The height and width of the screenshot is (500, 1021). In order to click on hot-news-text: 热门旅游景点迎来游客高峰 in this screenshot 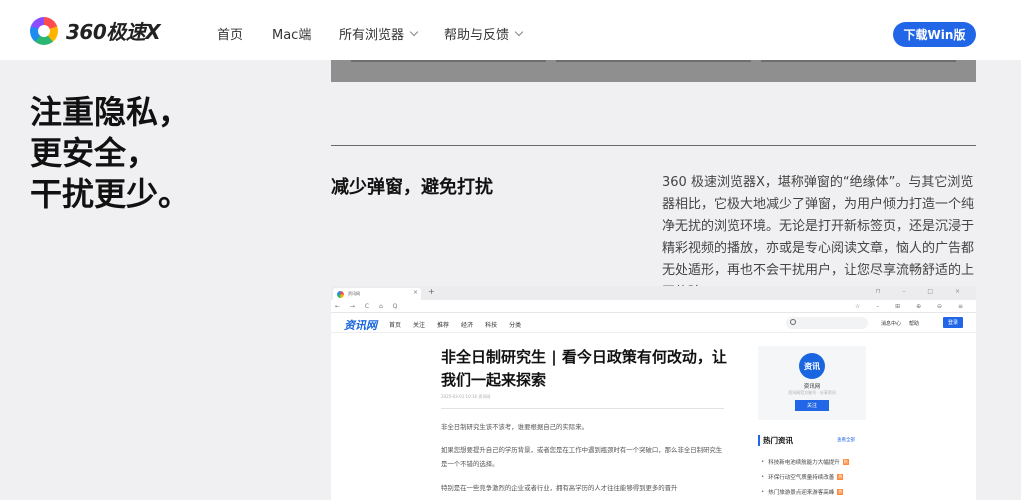, I will do `click(801, 493)`.